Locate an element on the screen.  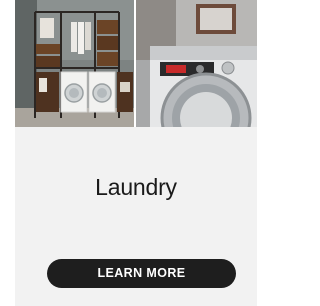
learn-more-button: LEARN MORE is located at coordinates (141, 273).